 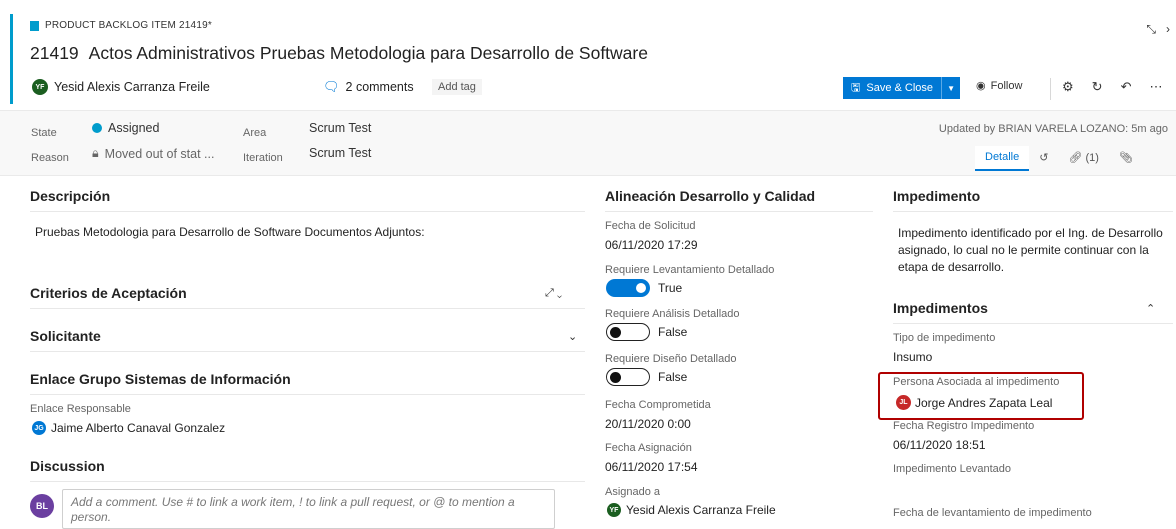 I want to click on work-item-type-label: PRODUCT BACKLOG ITEM 21419*, so click(x=128, y=25).